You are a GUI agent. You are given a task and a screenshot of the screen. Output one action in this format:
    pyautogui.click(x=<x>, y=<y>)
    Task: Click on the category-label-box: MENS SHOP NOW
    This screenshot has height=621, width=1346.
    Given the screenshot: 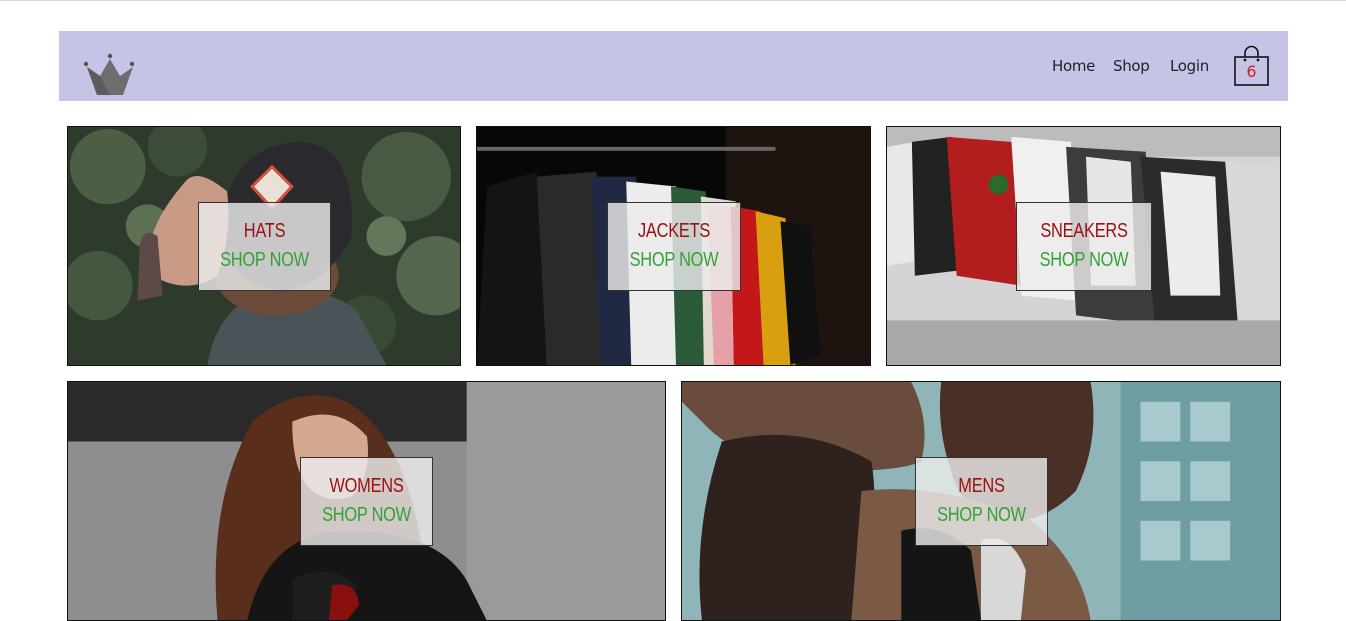 What is the action you would take?
    pyautogui.click(x=981, y=501)
    